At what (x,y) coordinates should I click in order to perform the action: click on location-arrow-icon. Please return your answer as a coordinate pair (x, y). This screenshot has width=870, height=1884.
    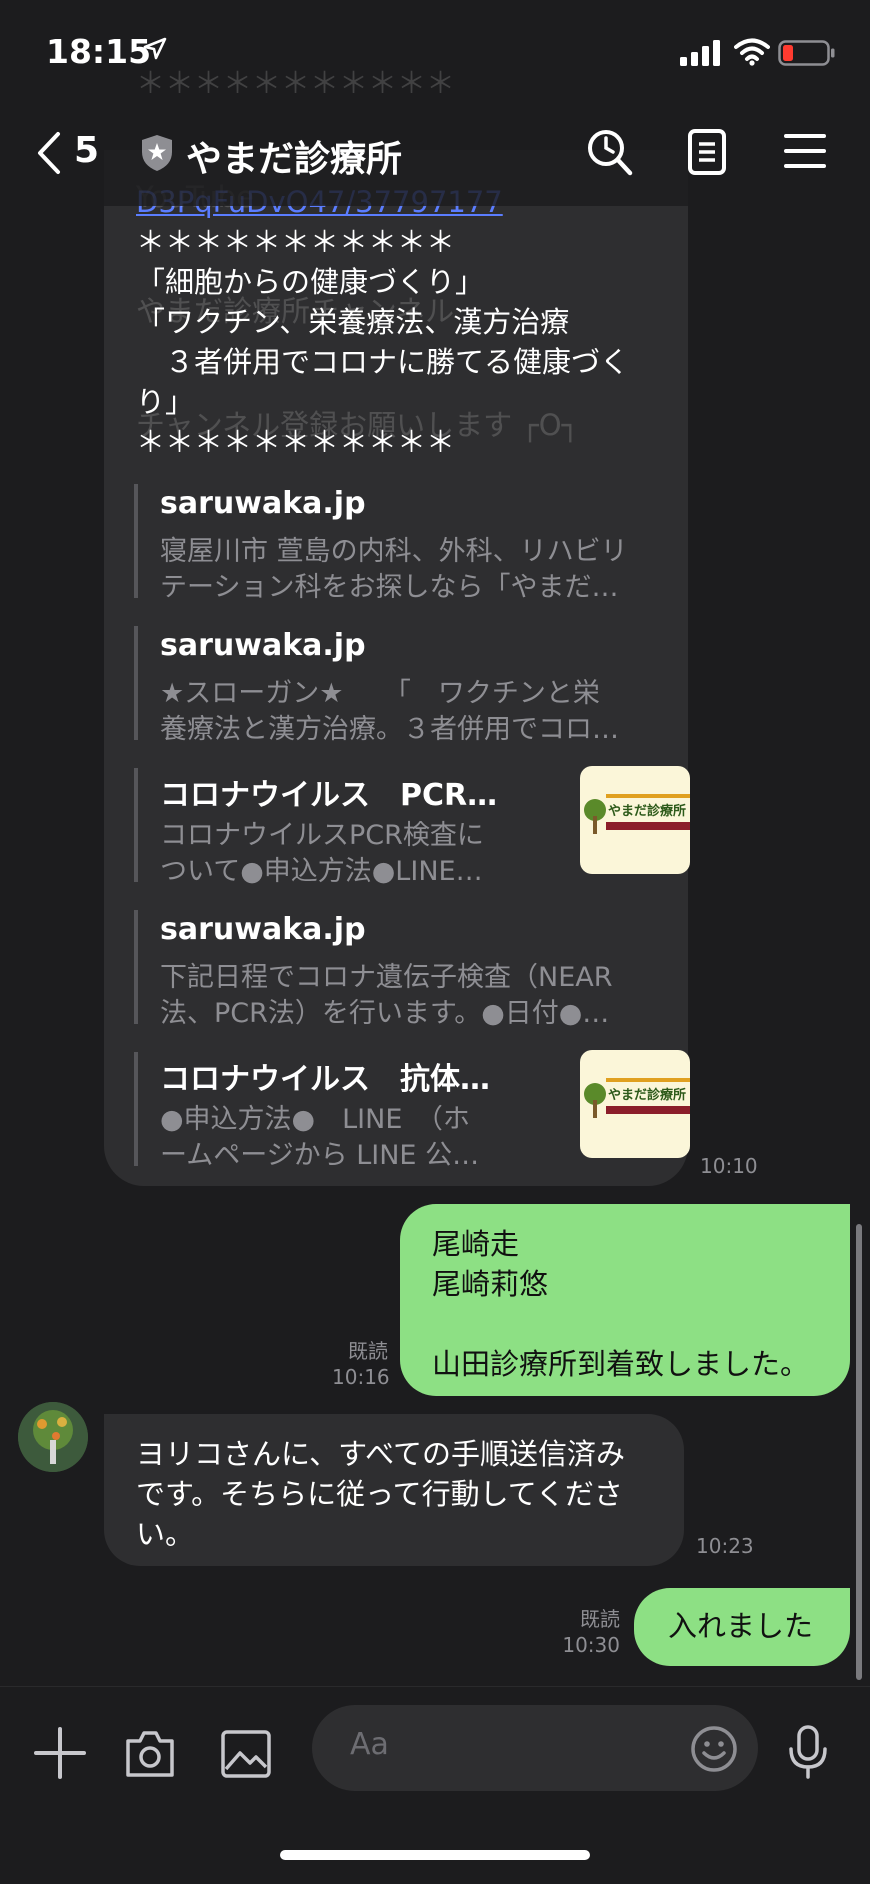
    Looking at the image, I should click on (155, 48).